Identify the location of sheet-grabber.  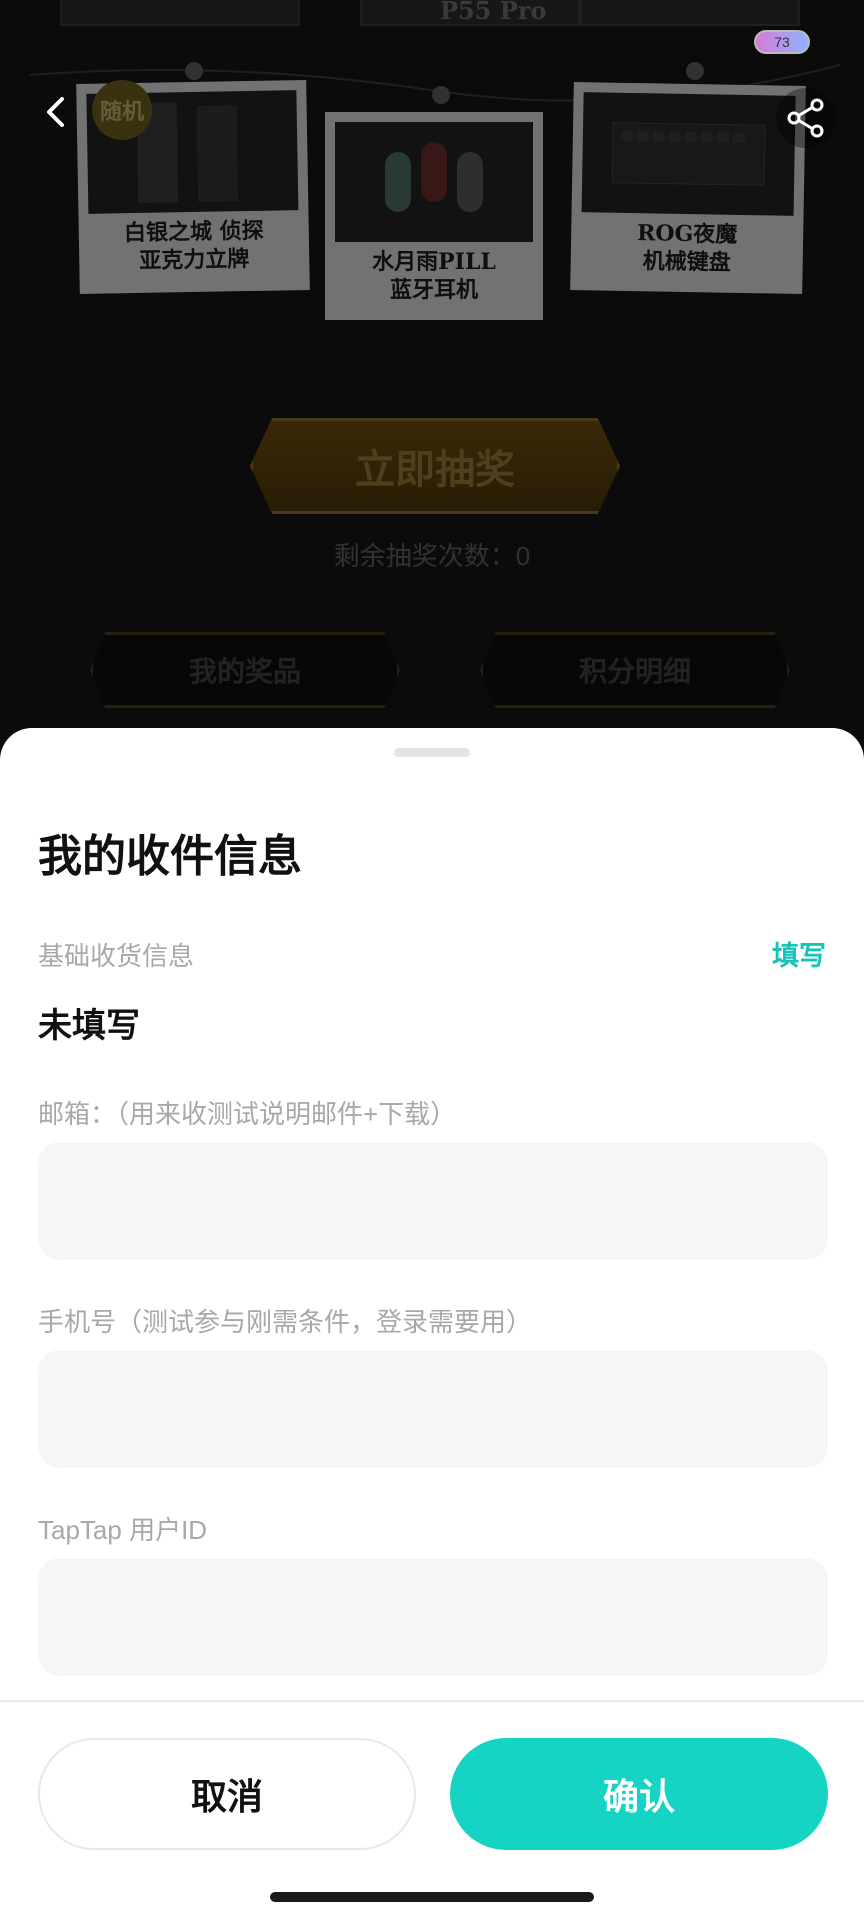
(432, 752).